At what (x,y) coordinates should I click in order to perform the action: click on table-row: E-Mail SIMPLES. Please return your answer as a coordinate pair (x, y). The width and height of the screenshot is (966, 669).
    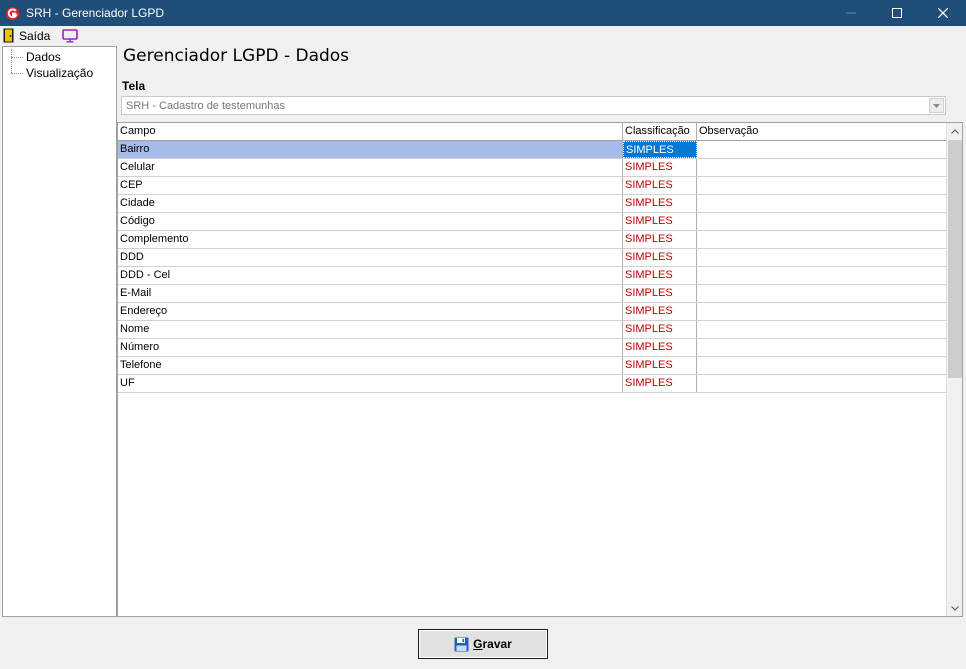
    Looking at the image, I should click on (532, 294).